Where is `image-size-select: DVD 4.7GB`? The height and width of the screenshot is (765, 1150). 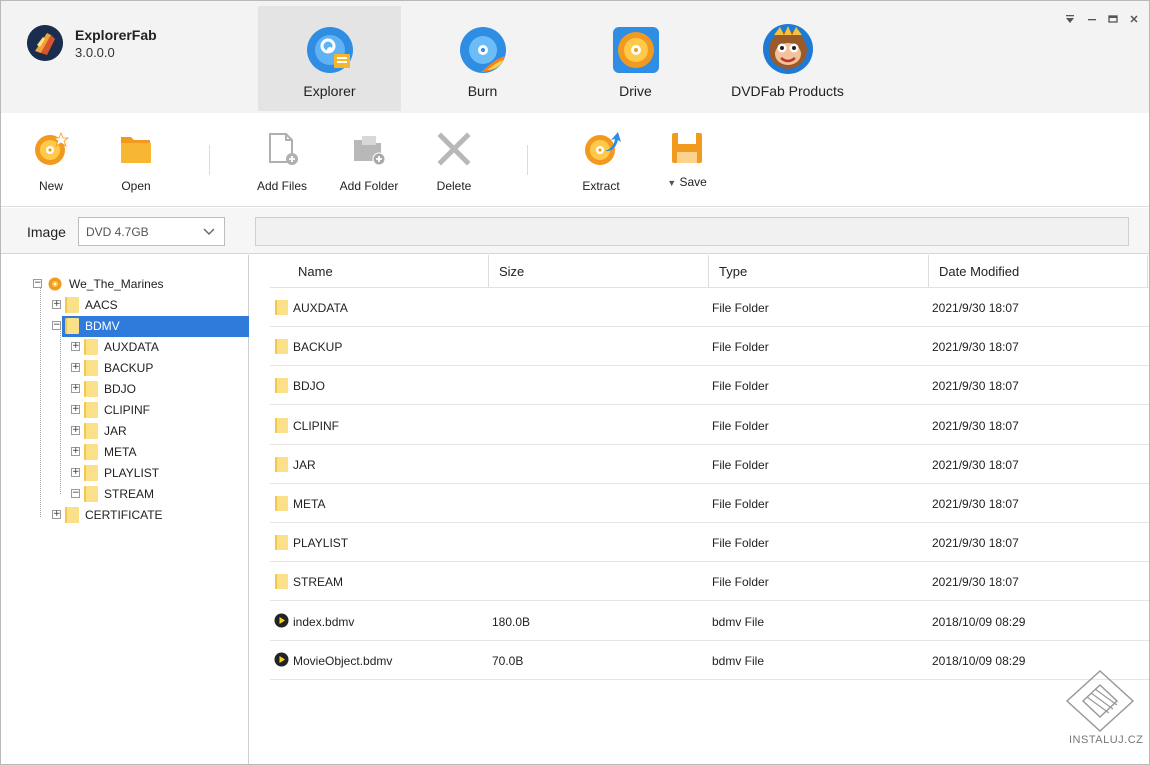
image-size-select: DVD 4.7GB is located at coordinates (151, 231).